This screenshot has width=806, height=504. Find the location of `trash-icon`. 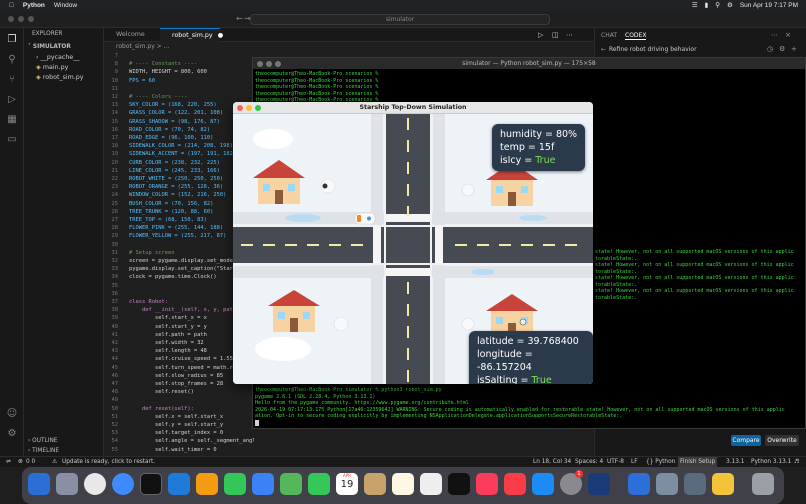

trash-icon is located at coordinates (763, 484).